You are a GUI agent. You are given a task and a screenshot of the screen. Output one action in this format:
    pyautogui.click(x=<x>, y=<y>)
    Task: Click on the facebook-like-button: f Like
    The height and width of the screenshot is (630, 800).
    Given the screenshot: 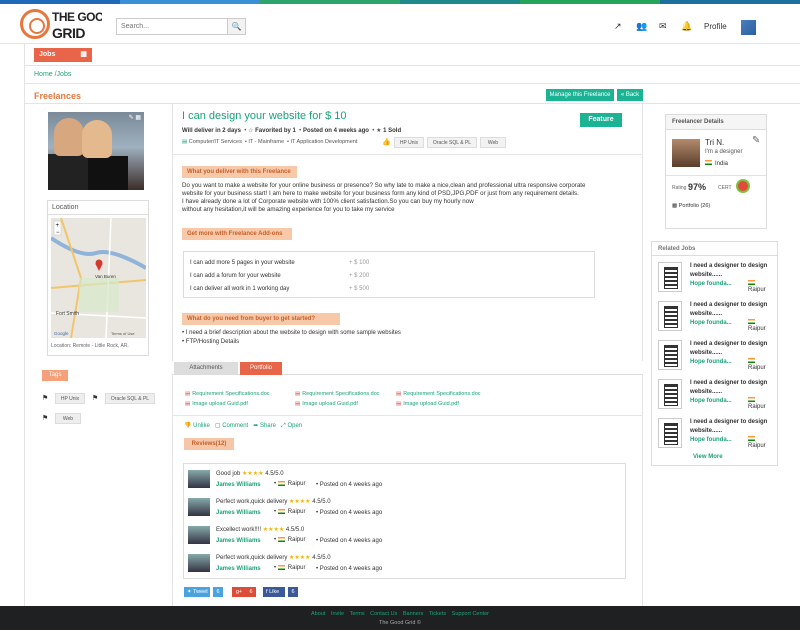 What is the action you would take?
    pyautogui.click(x=274, y=592)
    